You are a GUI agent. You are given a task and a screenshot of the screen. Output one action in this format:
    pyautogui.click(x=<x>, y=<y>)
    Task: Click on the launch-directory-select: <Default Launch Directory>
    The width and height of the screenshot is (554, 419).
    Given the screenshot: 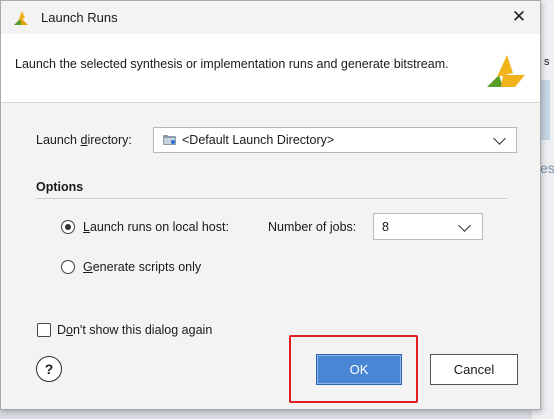 What is the action you would take?
    pyautogui.click(x=335, y=140)
    